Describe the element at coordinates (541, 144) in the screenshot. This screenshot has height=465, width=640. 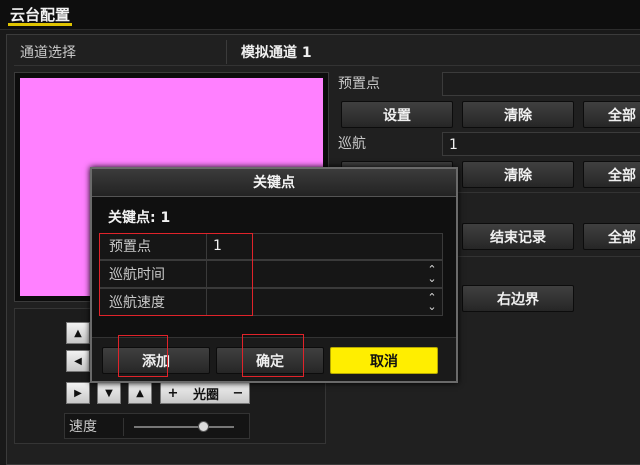
I see `patrol-select: 1` at that location.